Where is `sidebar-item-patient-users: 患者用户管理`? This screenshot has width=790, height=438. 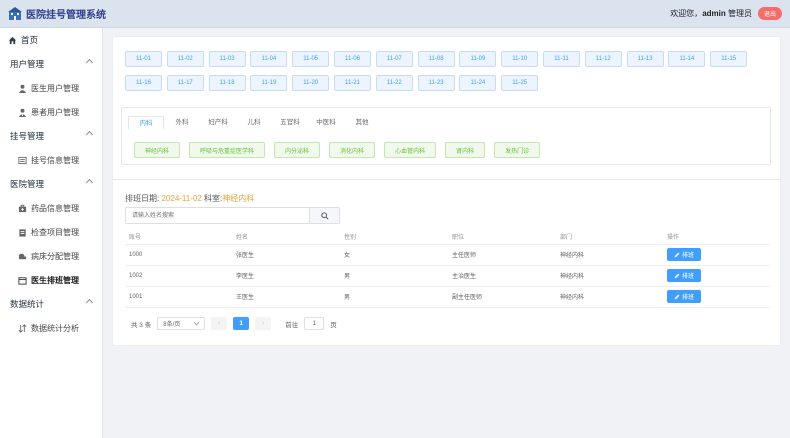
sidebar-item-patient-users: 患者用户管理 is located at coordinates (51, 112).